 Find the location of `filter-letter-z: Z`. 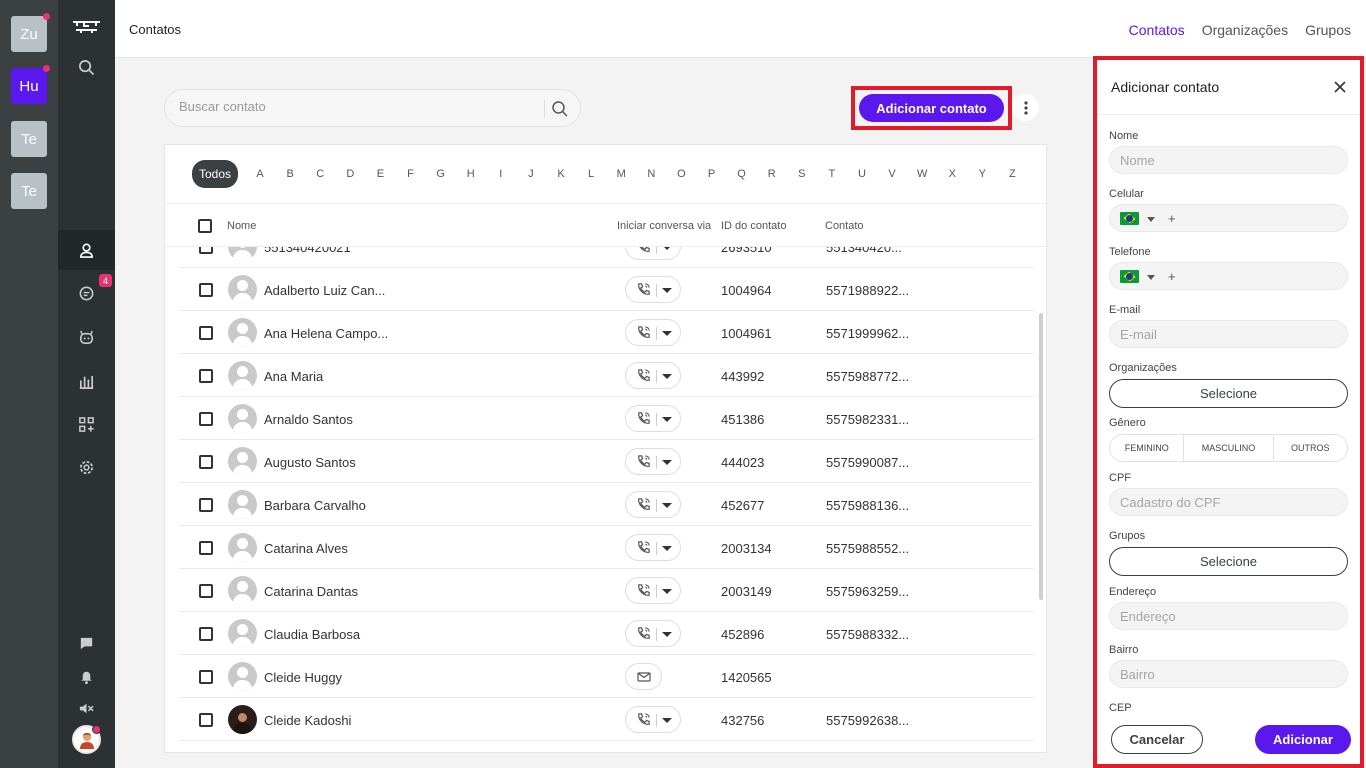

filter-letter-z: Z is located at coordinates (1012, 174).